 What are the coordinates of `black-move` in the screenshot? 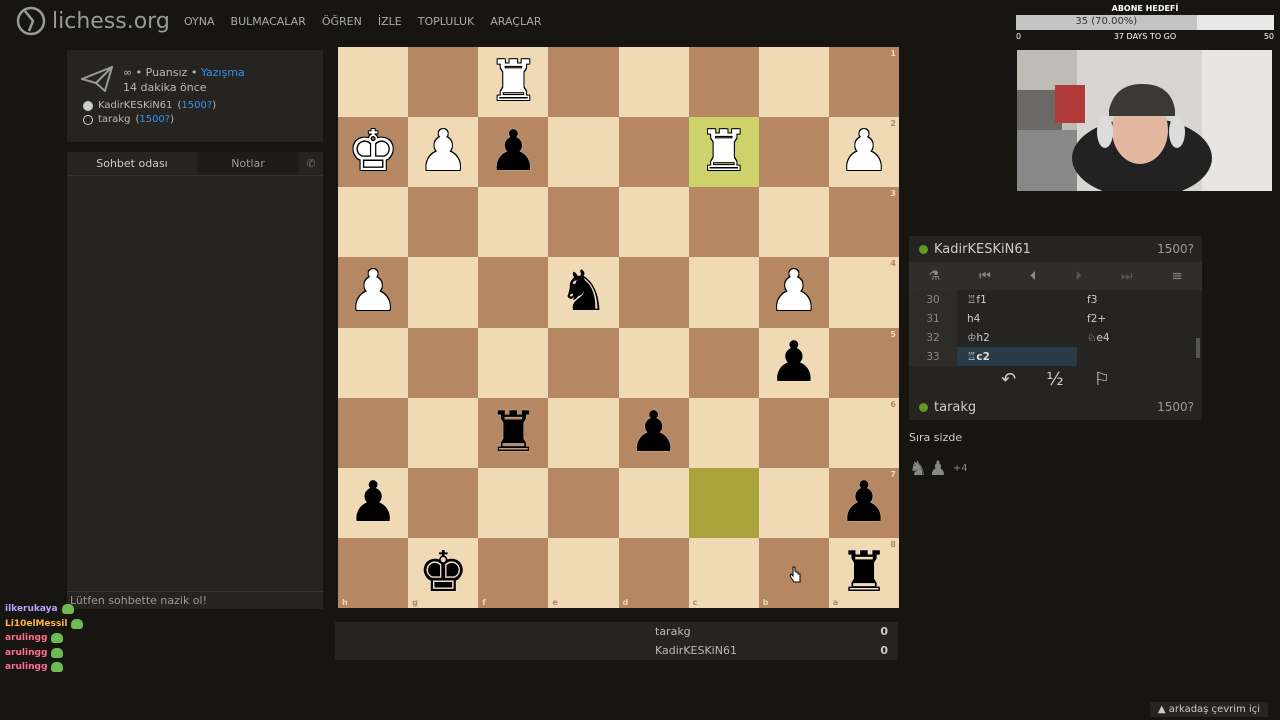 It's located at (1137, 356).